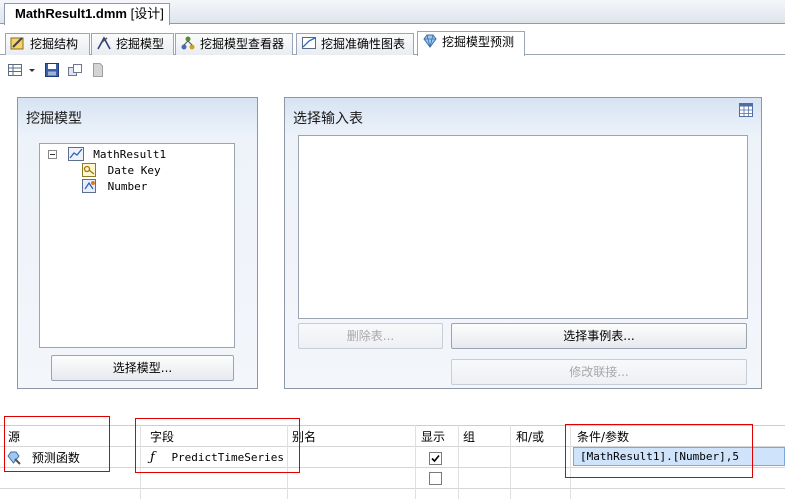 The image size is (785, 499). What do you see at coordinates (433, 436) in the screenshot?
I see `header-show: 显示` at bounding box center [433, 436].